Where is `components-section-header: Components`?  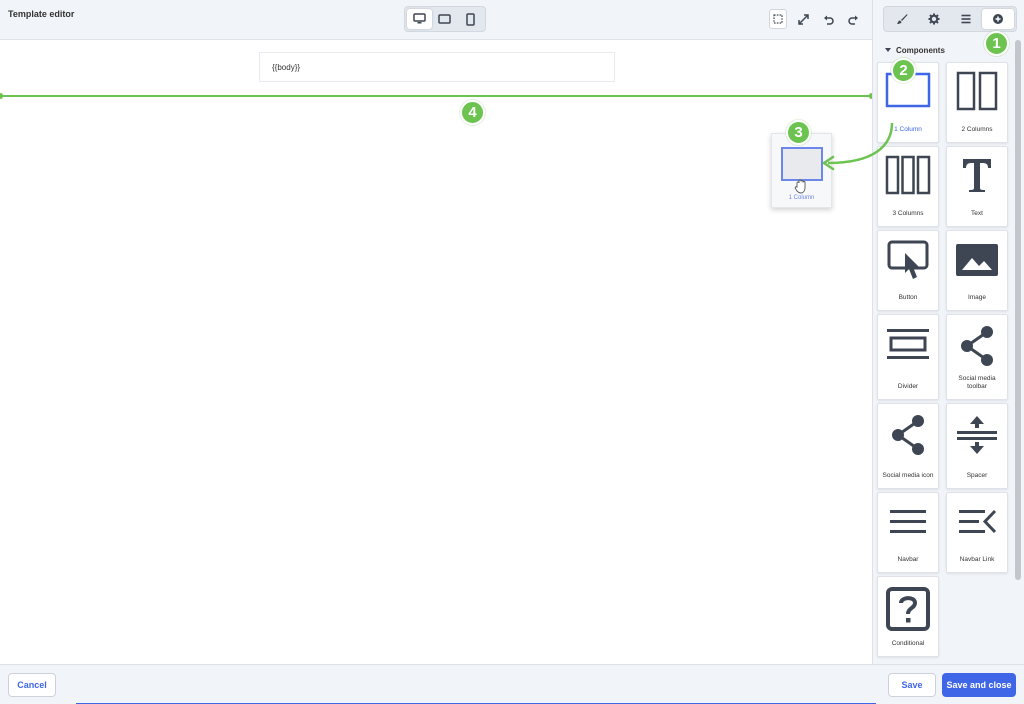 components-section-header: Components is located at coordinates (915, 50).